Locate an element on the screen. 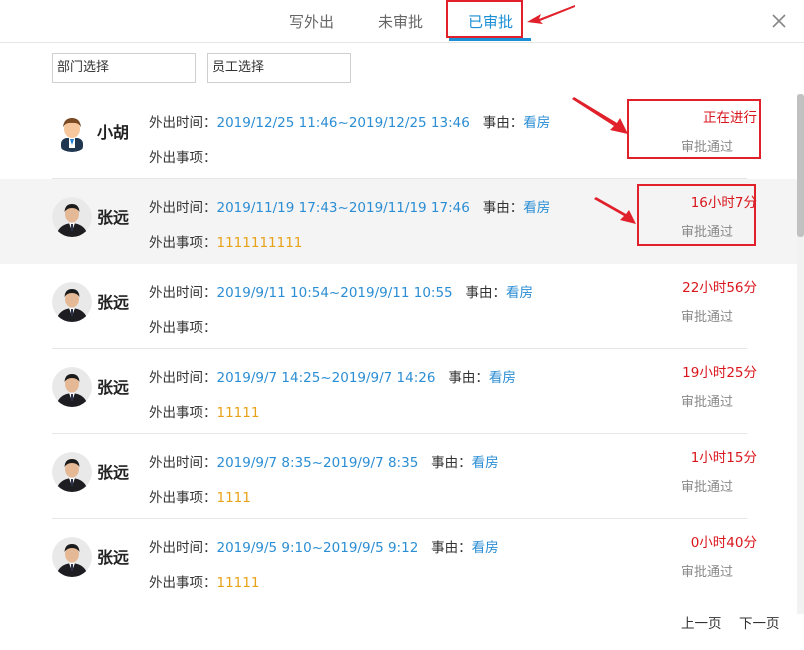 This screenshot has width=804, height=650. outing-time-line: 外出时间：2019/9/7 14:25~2019/9/7 14:26 事由：看房 is located at coordinates (332, 376).